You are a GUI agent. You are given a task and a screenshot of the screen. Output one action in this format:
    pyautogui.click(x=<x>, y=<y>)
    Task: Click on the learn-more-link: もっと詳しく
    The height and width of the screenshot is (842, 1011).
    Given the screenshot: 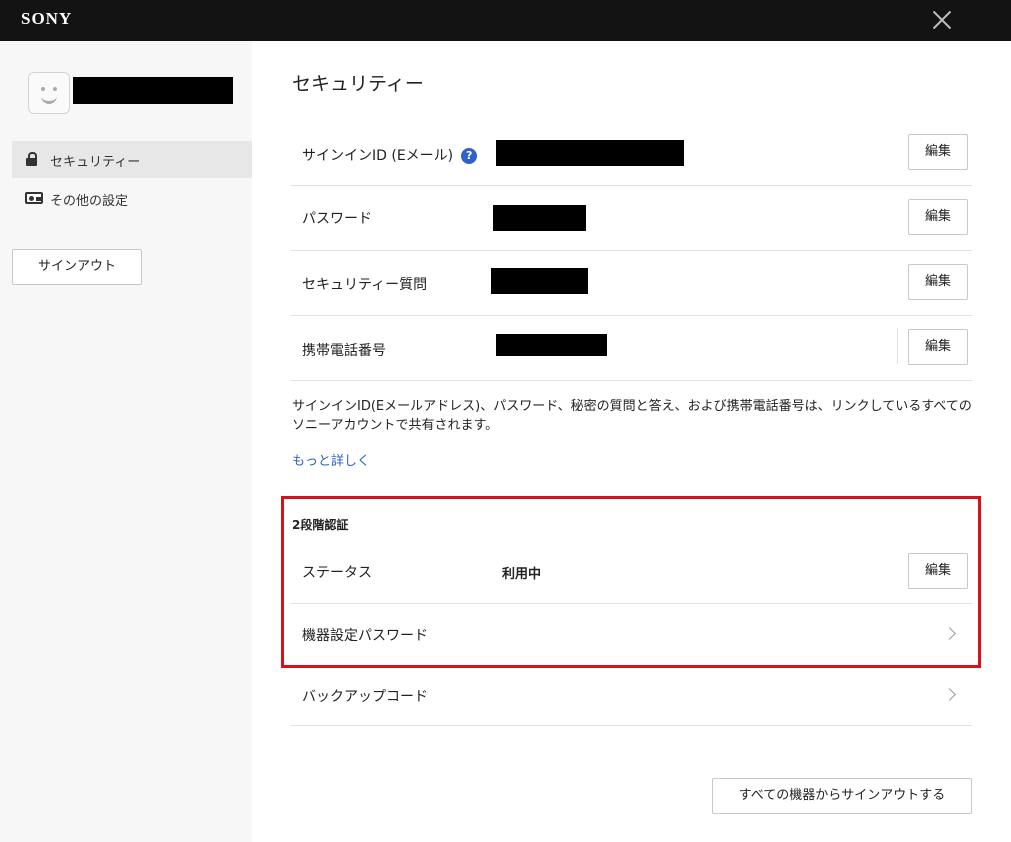 What is the action you would take?
    pyautogui.click(x=331, y=459)
    